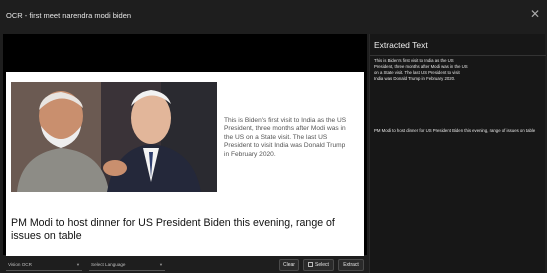  Describe the element at coordinates (322, 265) in the screenshot. I see `select-label: Select` at that location.